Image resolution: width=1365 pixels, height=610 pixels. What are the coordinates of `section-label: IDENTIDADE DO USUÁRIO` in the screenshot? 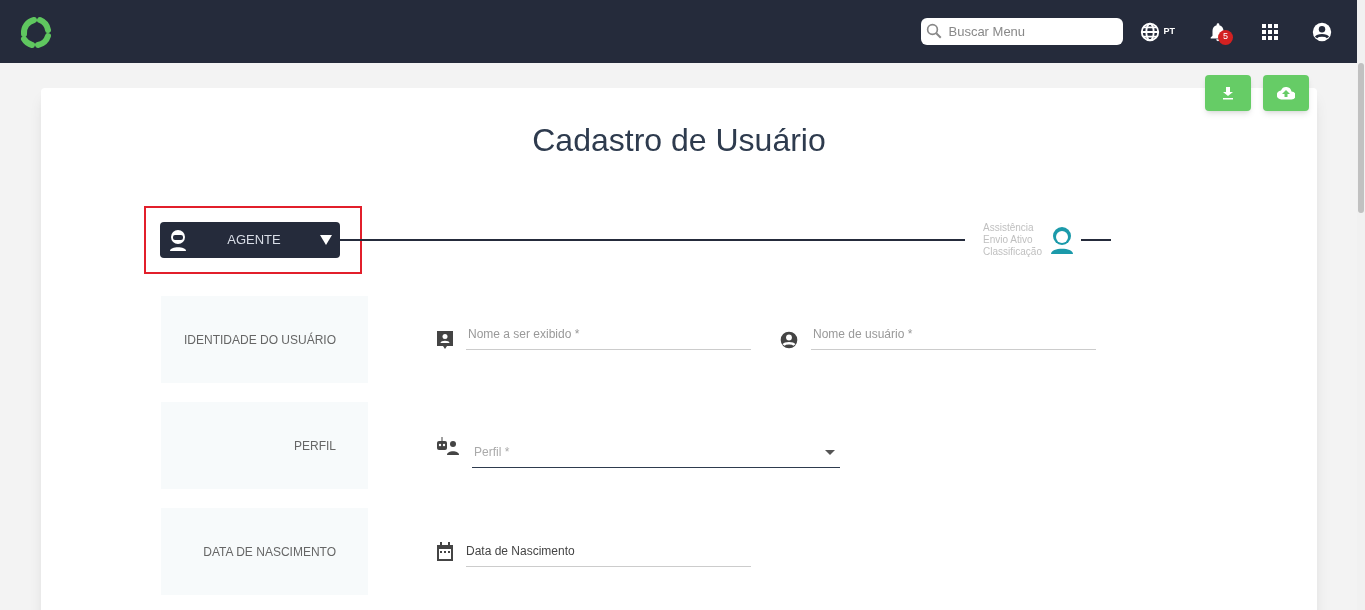 It's located at (264, 339).